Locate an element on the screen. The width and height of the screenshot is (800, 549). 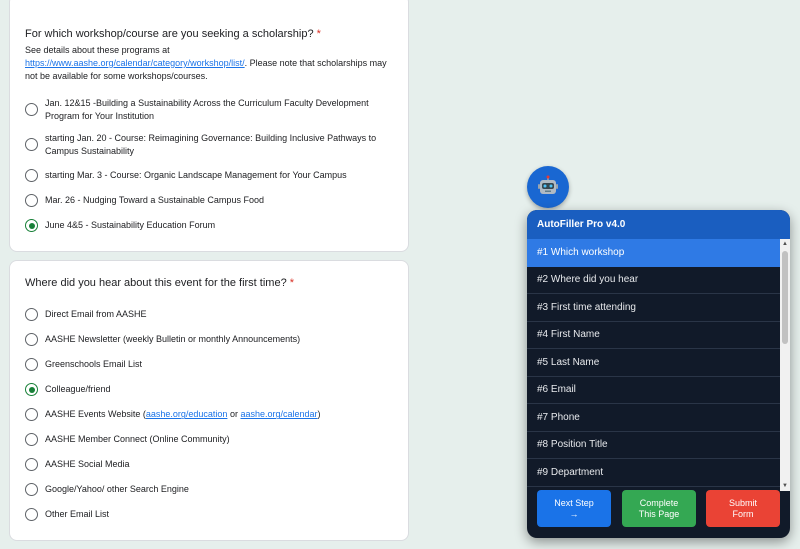
field-item-department: #9 Department is located at coordinates (653, 473).